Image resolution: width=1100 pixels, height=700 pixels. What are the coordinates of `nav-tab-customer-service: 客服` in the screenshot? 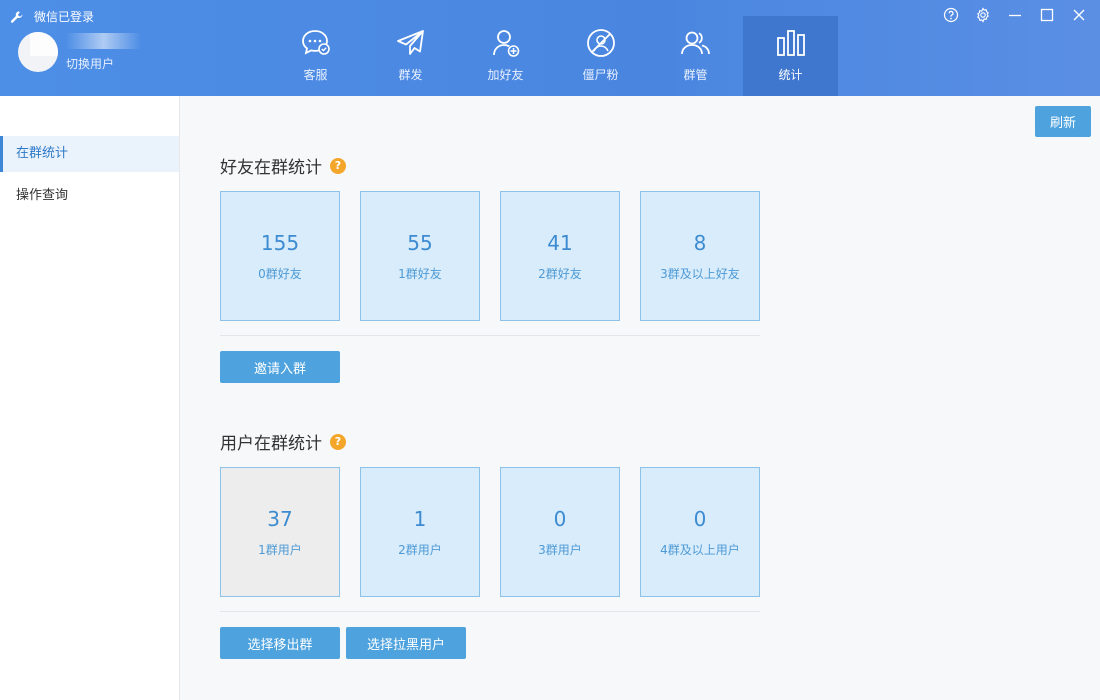 It's located at (315, 56).